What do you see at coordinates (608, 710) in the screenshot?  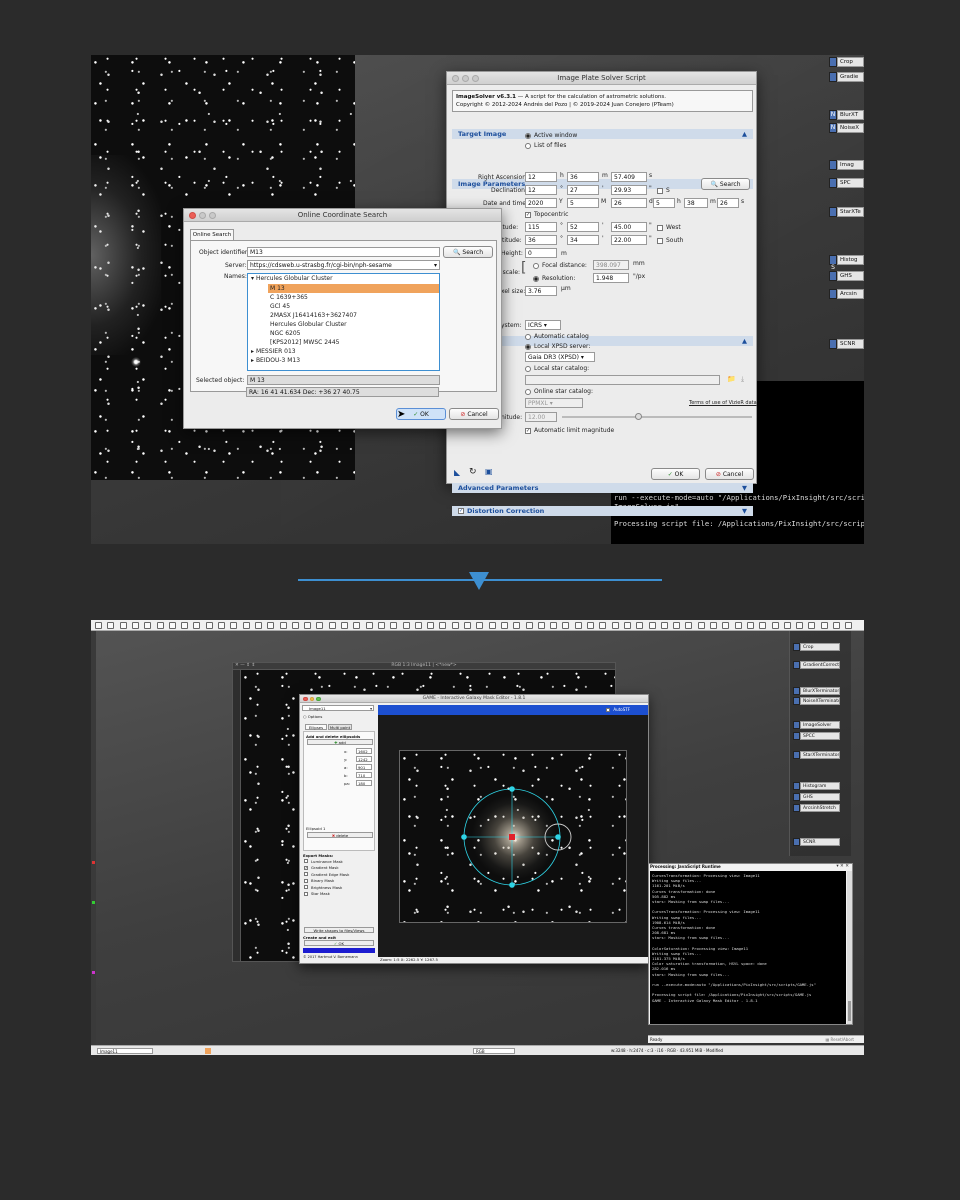 I see `autostf-checkbox` at bounding box center [608, 710].